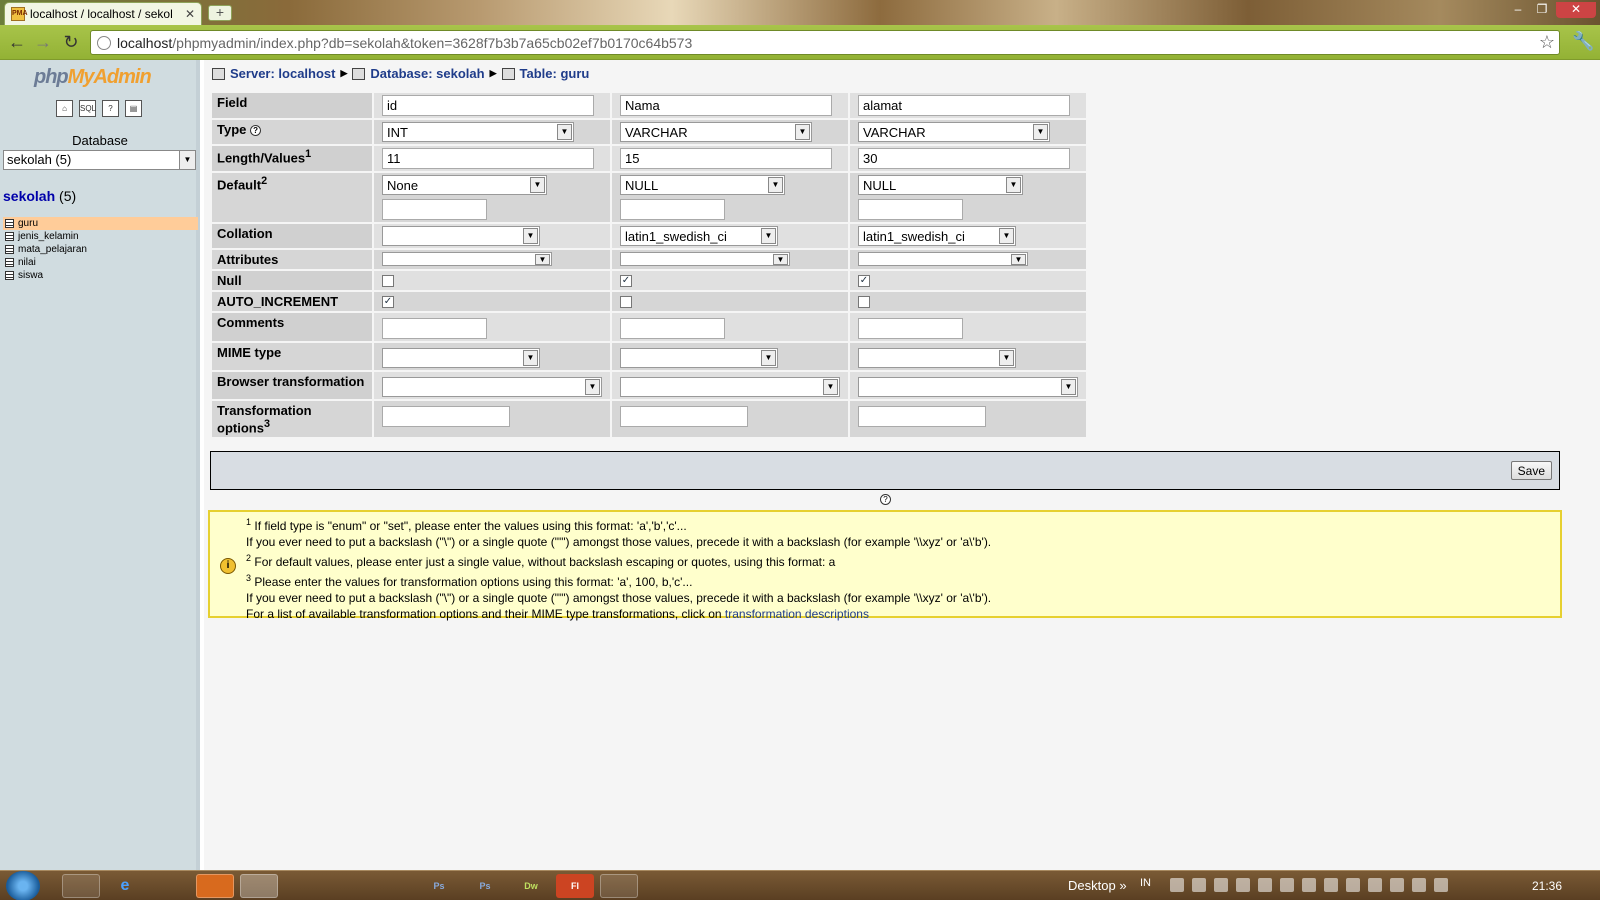  Describe the element at coordinates (64, 108) in the screenshot. I see `home-icon: ⌂` at that location.